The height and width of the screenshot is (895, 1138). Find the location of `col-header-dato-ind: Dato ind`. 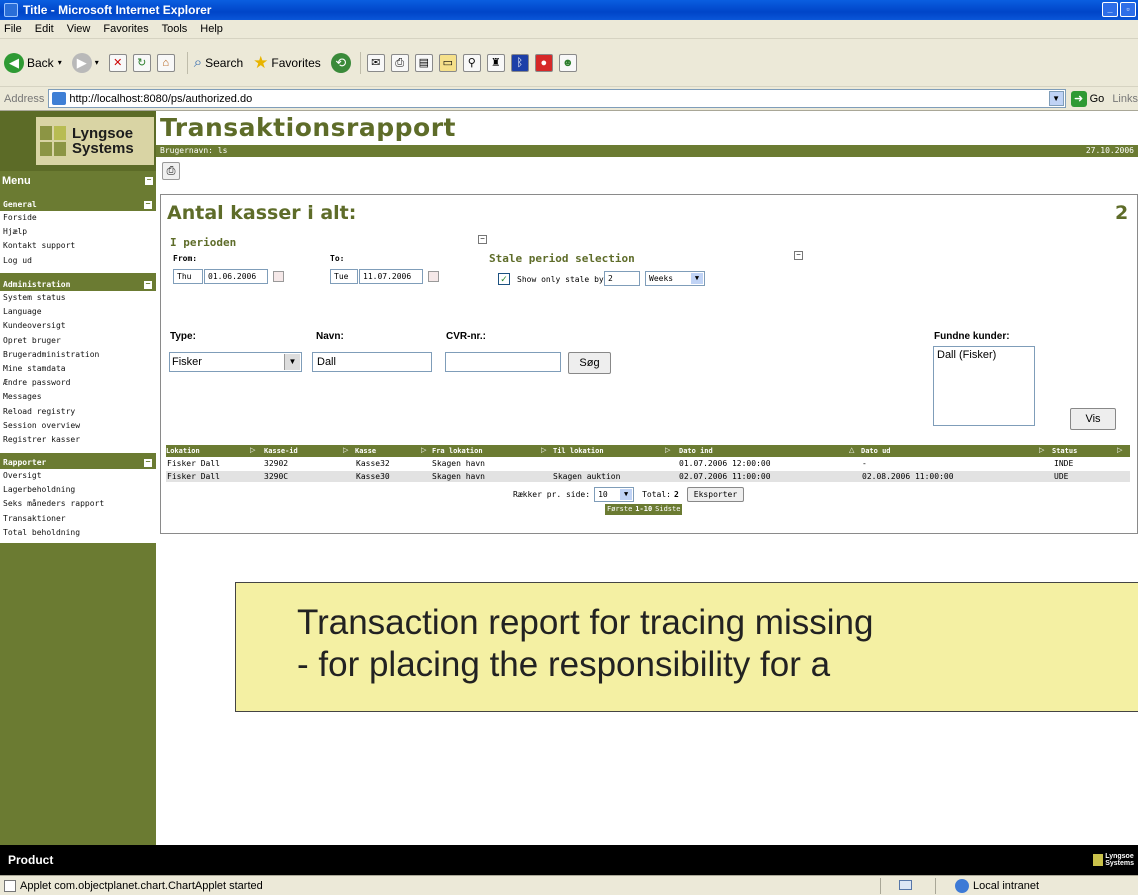

col-header-dato-ind: Dato ind is located at coordinates (696, 451).